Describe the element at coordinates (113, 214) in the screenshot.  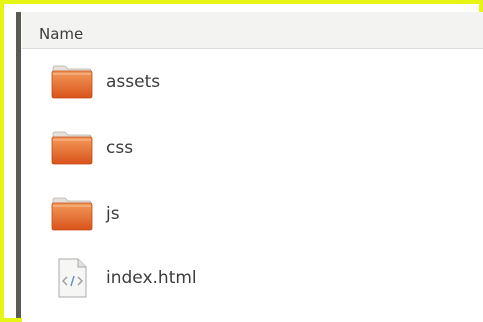
I see `item-name: js` at that location.